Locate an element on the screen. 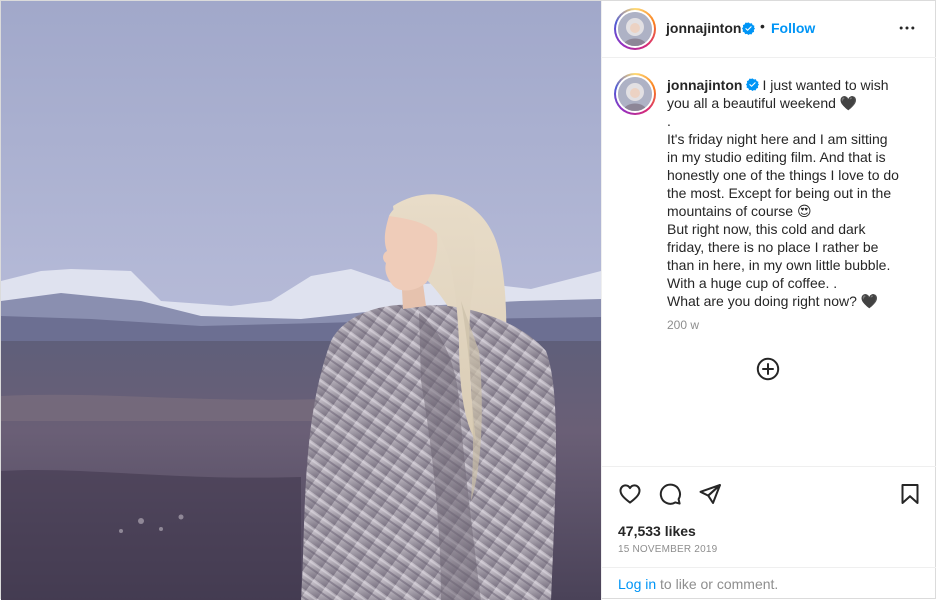 Image resolution: width=936 pixels, height=601 pixels. share-icon is located at coordinates (710, 494).